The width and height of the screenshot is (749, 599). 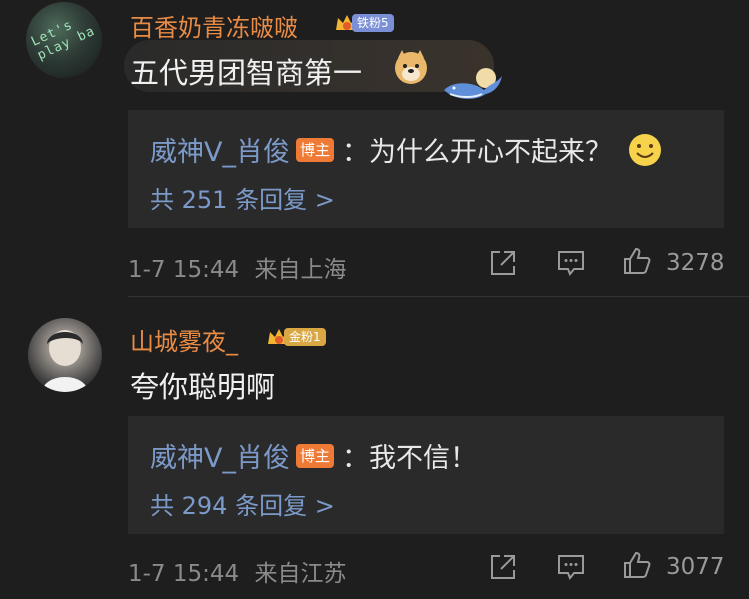 I want to click on like-count: 3278, so click(x=695, y=263).